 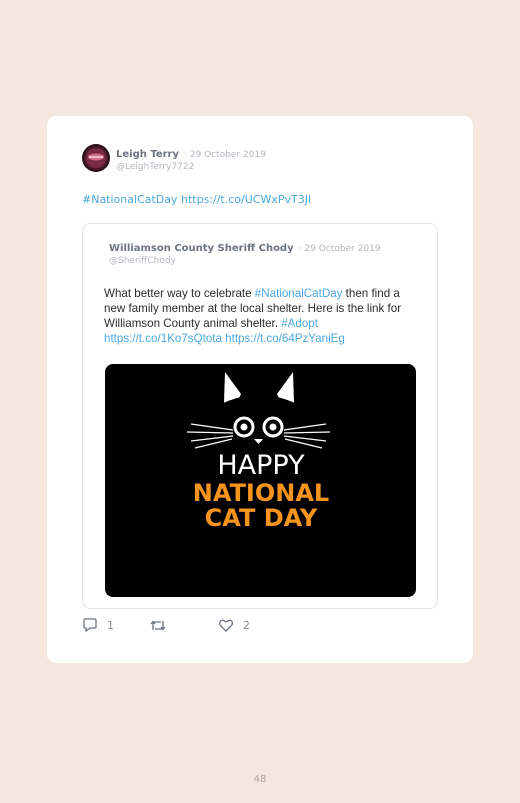 I want to click on heart-icon, so click(x=226, y=625).